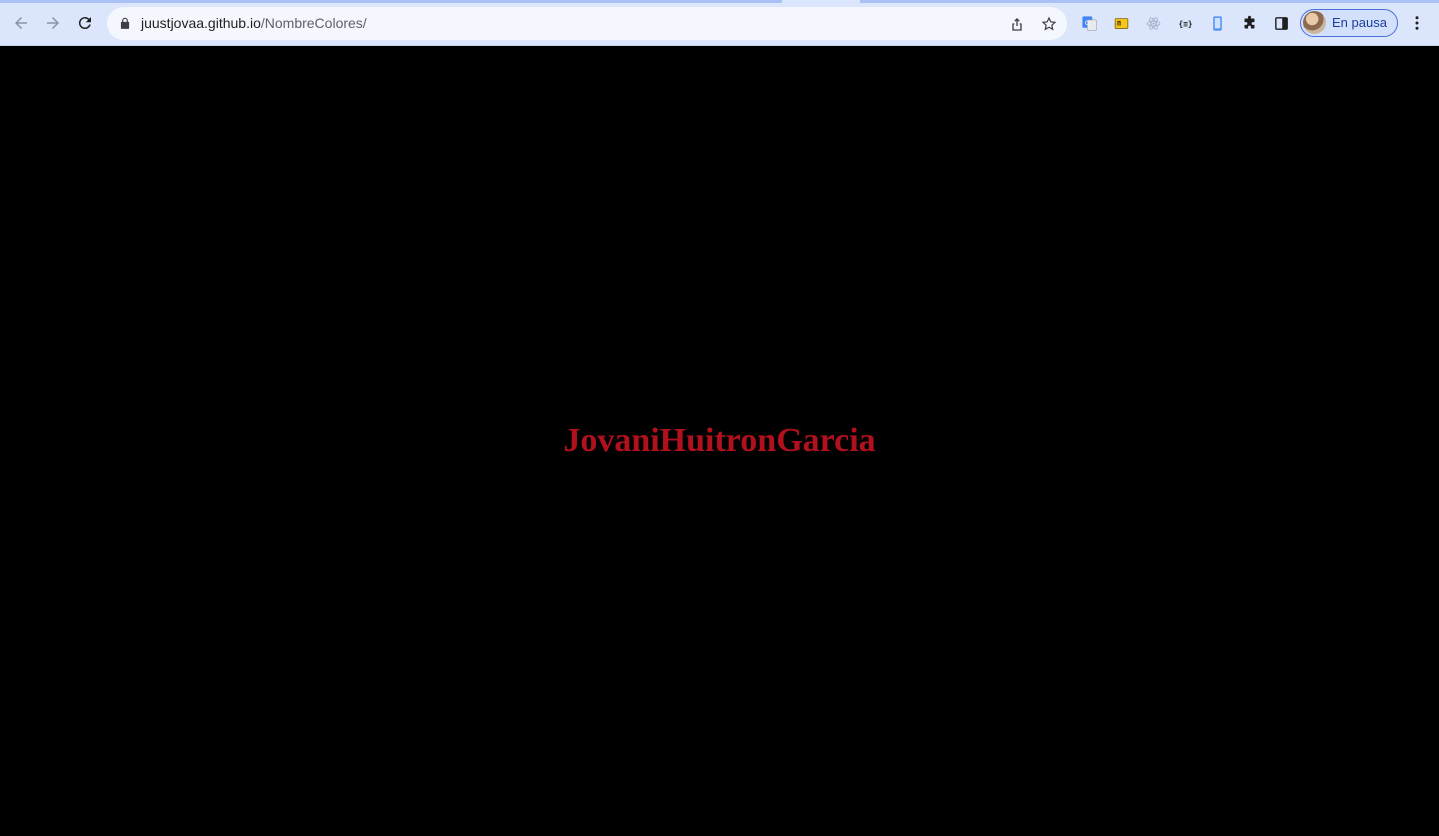 This screenshot has width=1439, height=836. I want to click on device-extension-icon, so click(1217, 23).